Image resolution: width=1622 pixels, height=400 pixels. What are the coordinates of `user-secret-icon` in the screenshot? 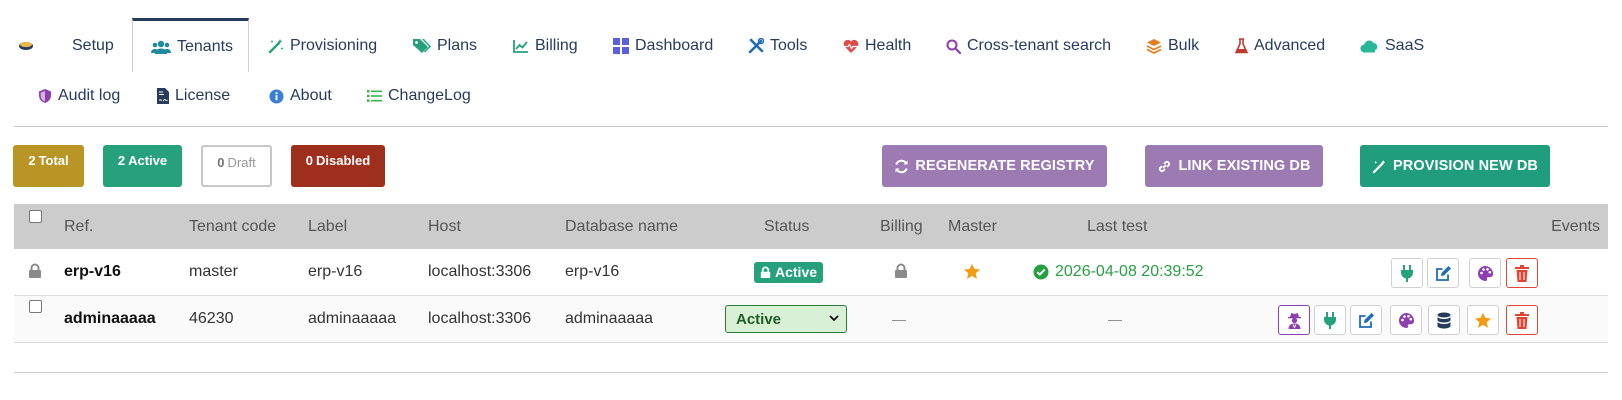 It's located at (1294, 320).